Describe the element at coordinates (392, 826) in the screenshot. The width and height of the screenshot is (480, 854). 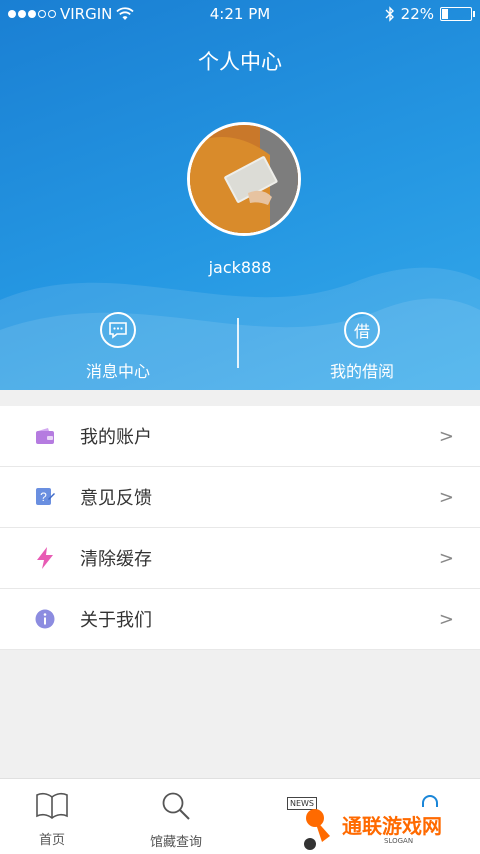
I see `watermark-text: 通联游戏网` at that location.